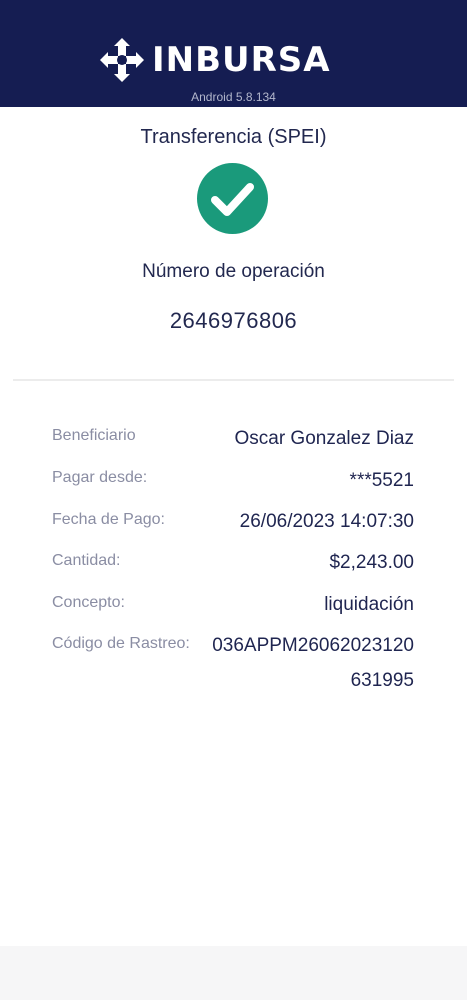  What do you see at coordinates (324, 438) in the screenshot?
I see `beneficiary-value: Oscar Gonzalez Diaz` at bounding box center [324, 438].